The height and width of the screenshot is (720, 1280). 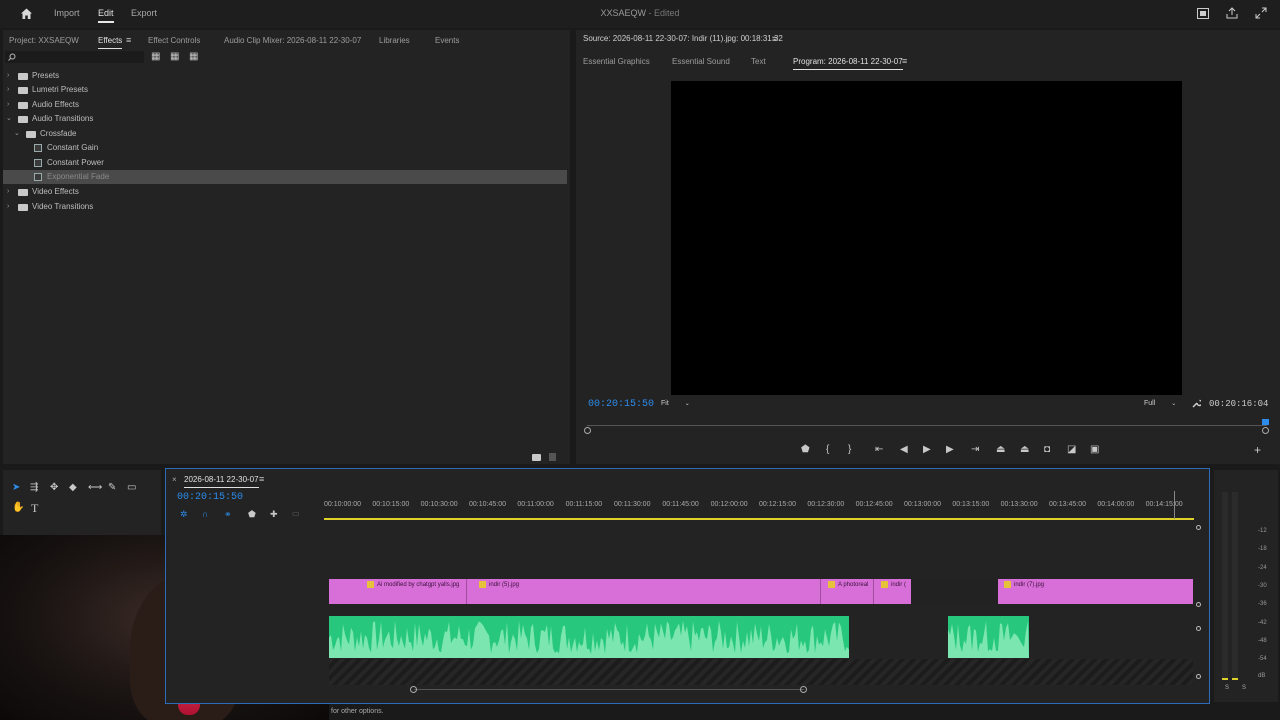 I want to click on tree-item-constant-gain: Constant Gain, so click(x=285, y=148).